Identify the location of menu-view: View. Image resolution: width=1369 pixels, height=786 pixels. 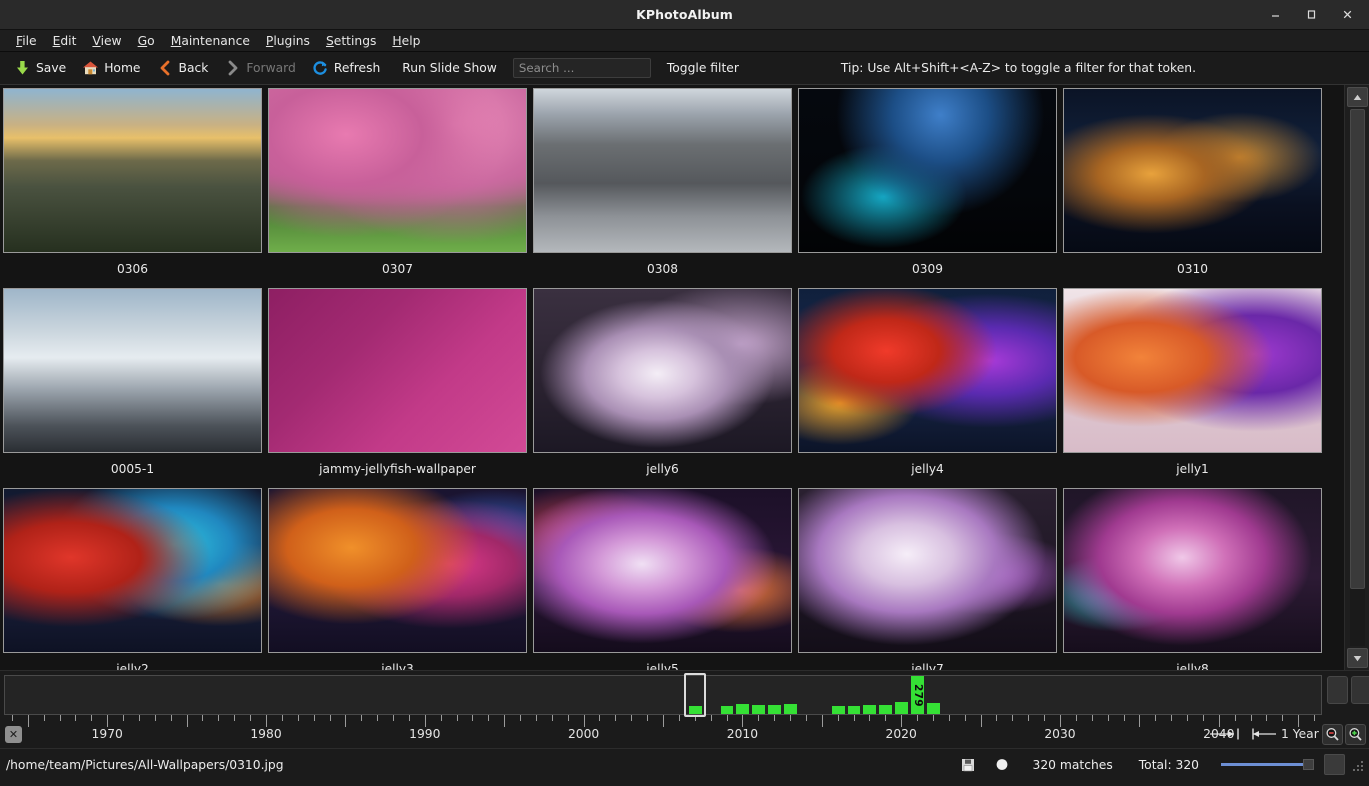
(106, 41).